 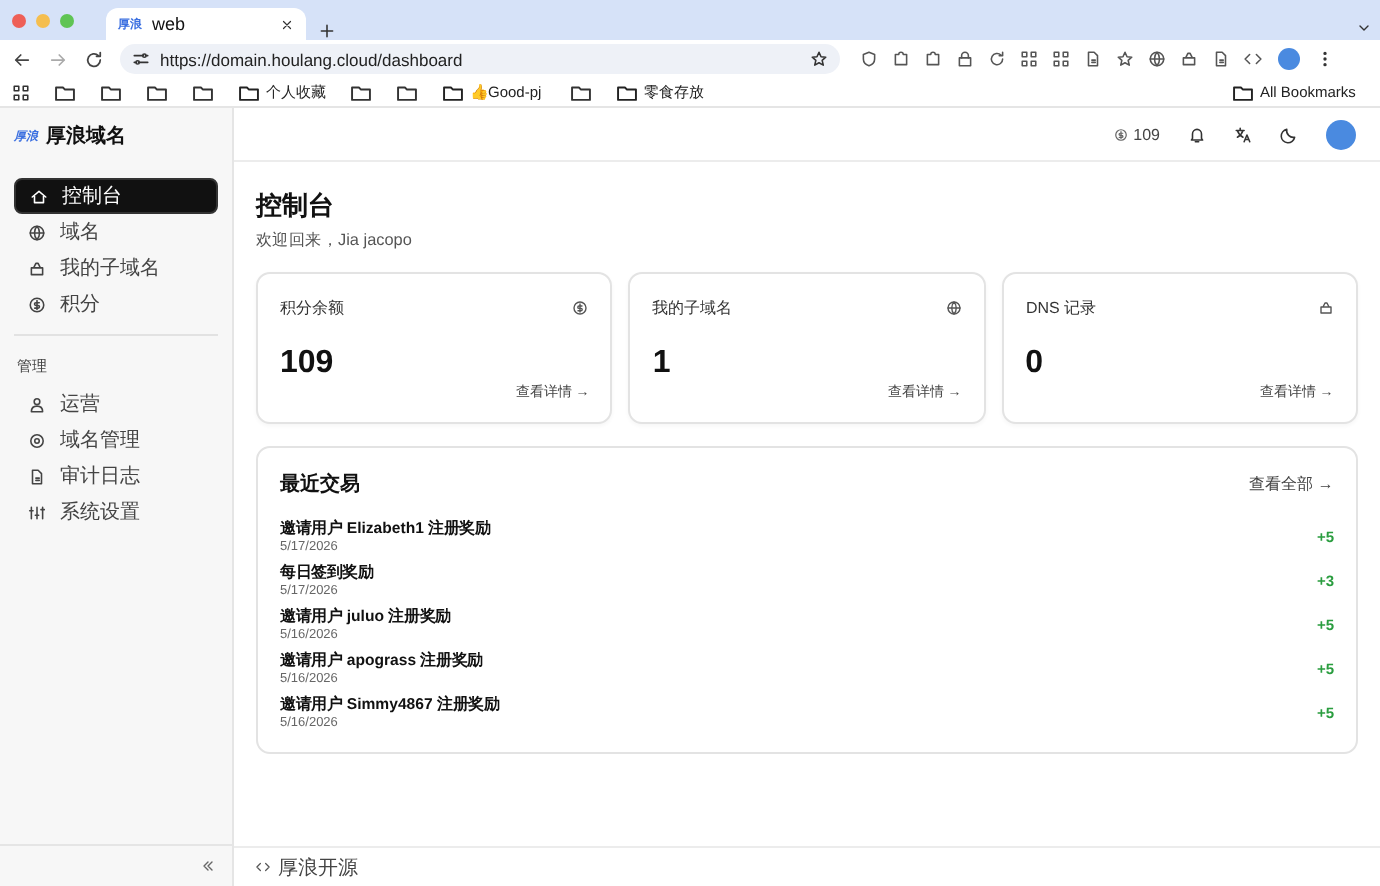 What do you see at coordinates (116, 512) in the screenshot?
I see `sidebar-item: 系统设置` at bounding box center [116, 512].